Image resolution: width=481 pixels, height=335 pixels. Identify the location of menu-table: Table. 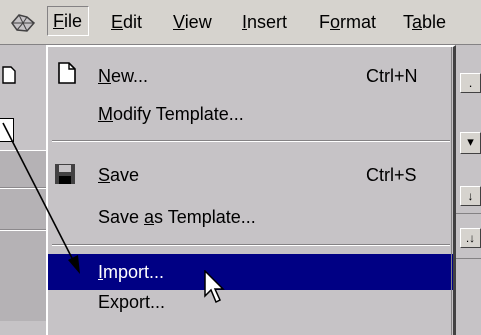
(424, 22).